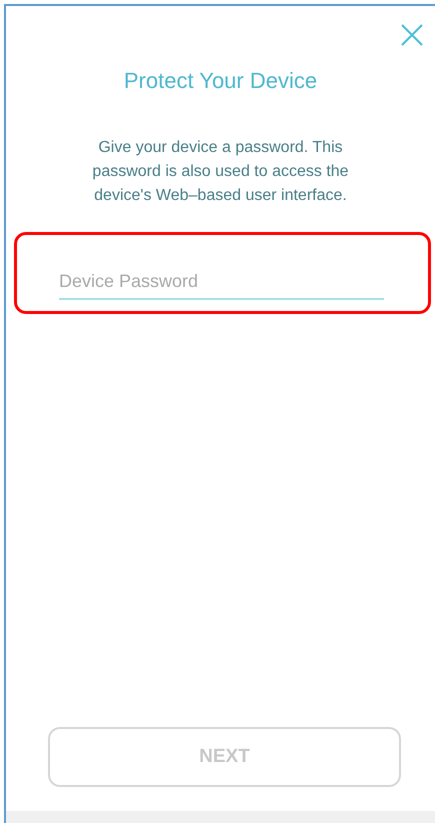 The image size is (435, 823). I want to click on password-field: Device Password, so click(221, 285).